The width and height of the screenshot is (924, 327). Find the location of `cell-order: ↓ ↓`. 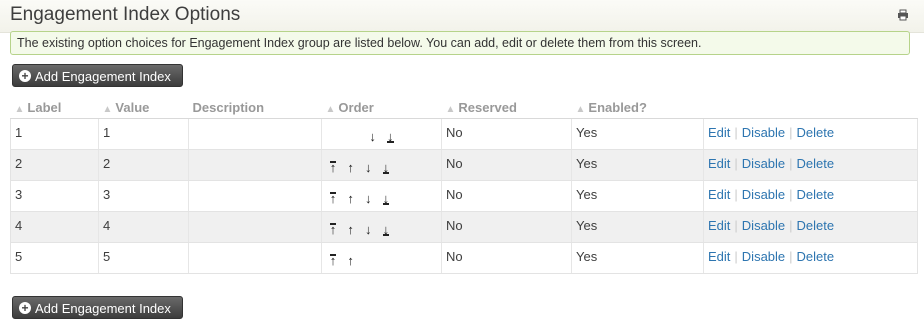

cell-order: ↓ ↓ is located at coordinates (381, 134).